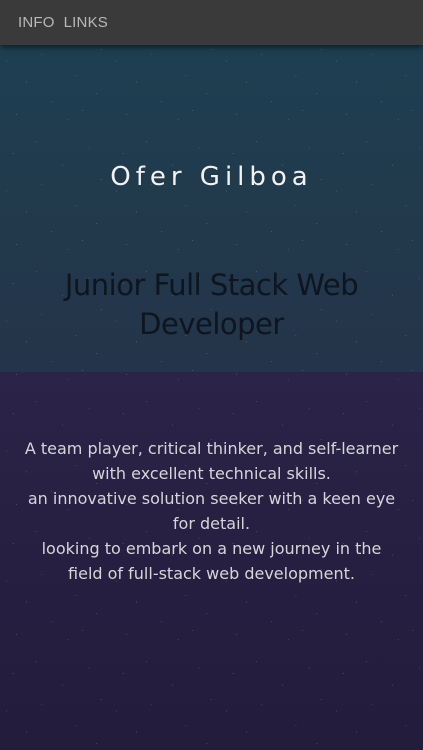  What do you see at coordinates (211, 22) in the screenshot?
I see `top-navbar: INFO LINKS` at bounding box center [211, 22].